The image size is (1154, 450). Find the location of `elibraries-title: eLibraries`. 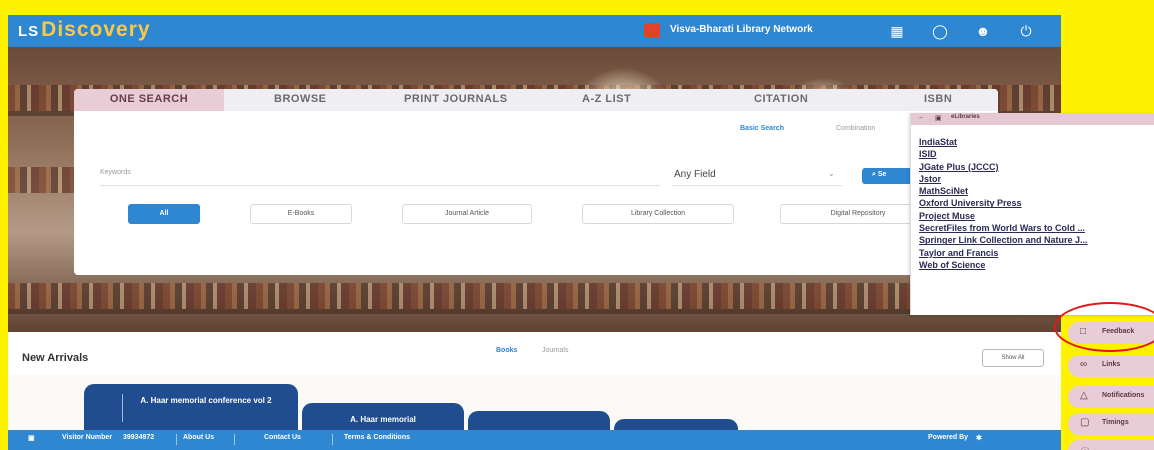

elibraries-title: eLibraries is located at coordinates (965, 117).